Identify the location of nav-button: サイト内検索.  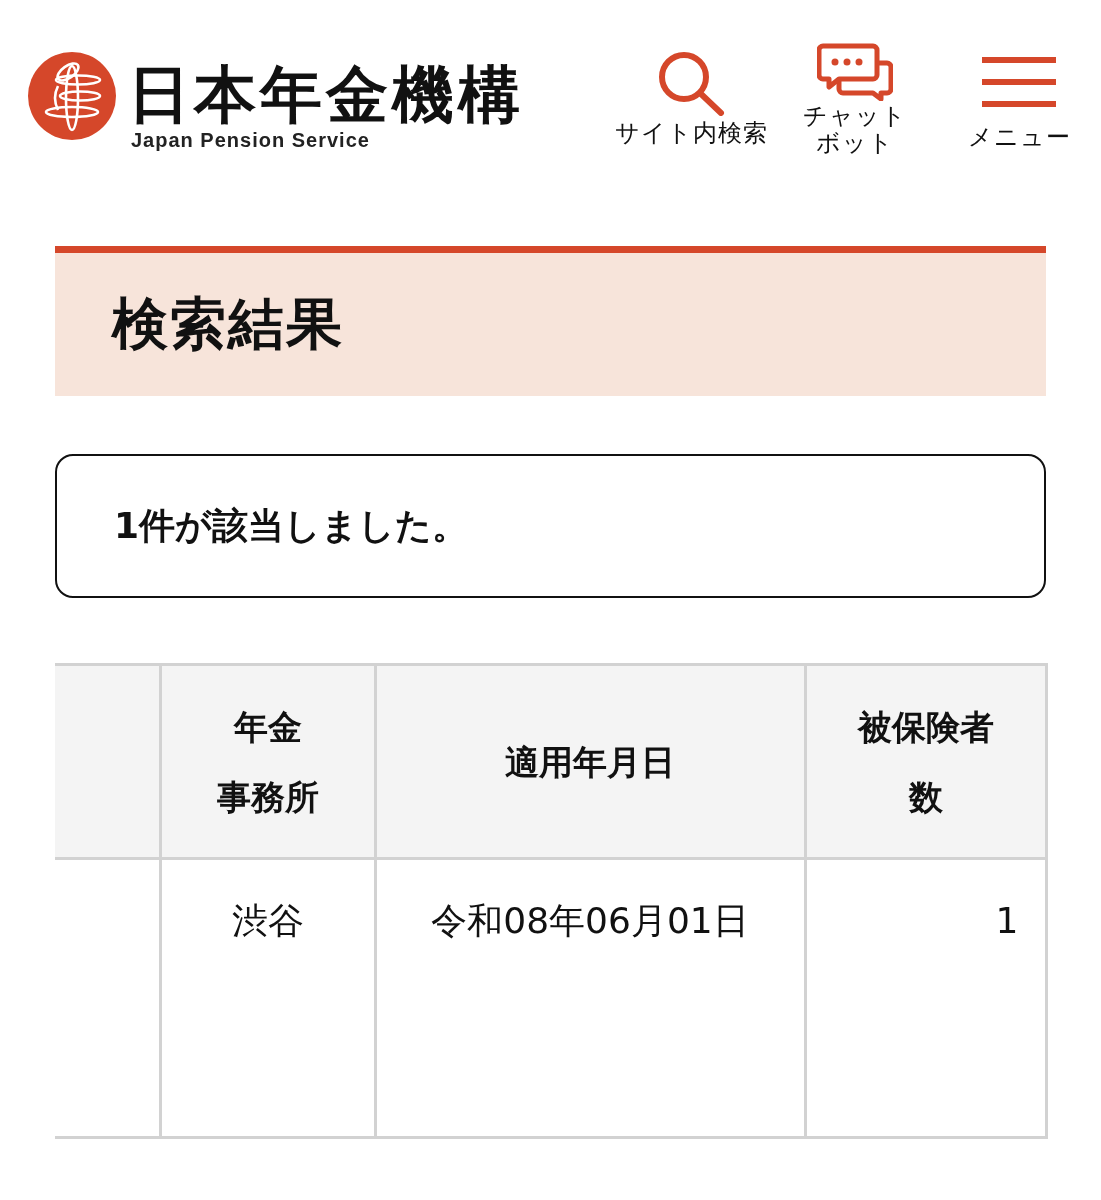
(691, 100).